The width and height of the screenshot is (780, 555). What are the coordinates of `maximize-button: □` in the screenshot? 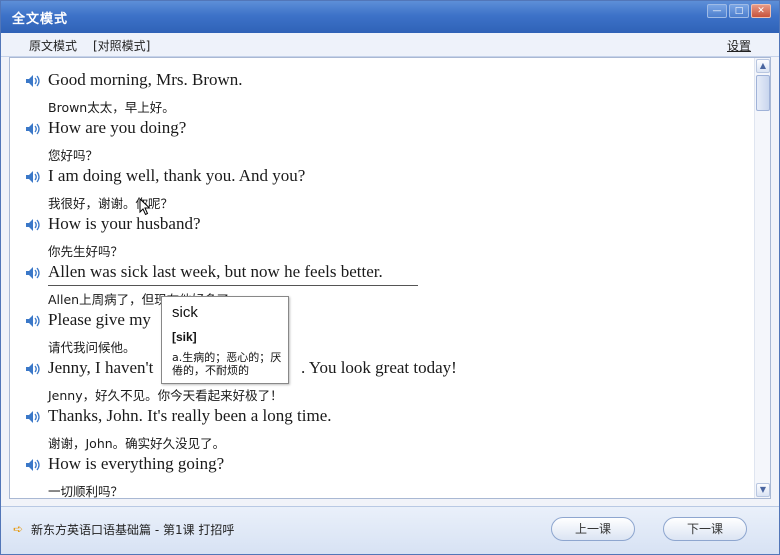 It's located at (739, 11).